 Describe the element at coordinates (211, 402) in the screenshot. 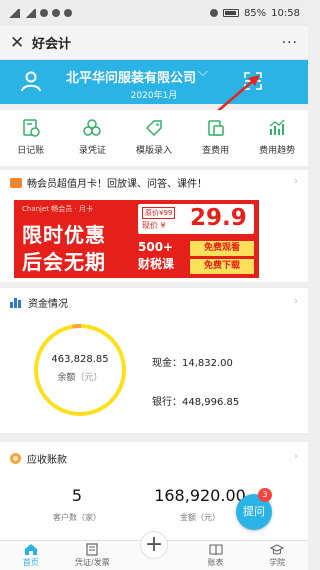

I see `bank-value: 448,996.85` at that location.